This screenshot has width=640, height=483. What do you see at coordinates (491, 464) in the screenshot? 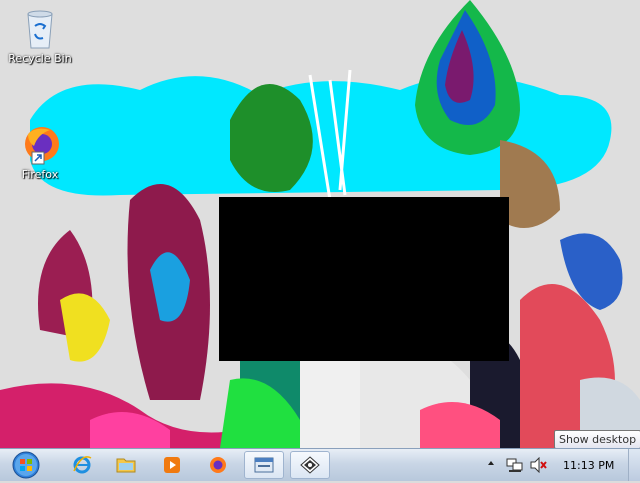
I see `chevron-up-icon` at bounding box center [491, 464].